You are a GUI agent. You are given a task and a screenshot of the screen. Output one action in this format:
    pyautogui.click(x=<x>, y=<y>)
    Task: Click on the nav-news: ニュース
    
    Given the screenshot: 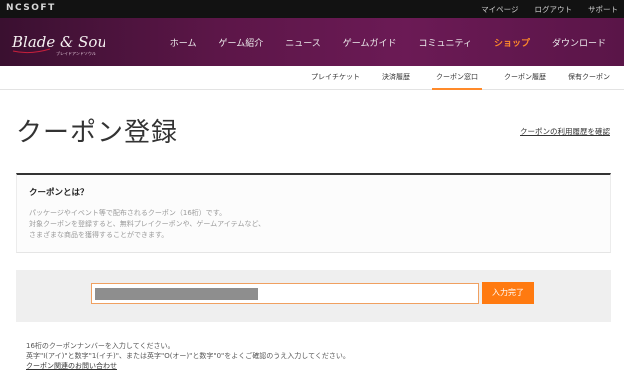 What is the action you would take?
    pyautogui.click(x=303, y=42)
    